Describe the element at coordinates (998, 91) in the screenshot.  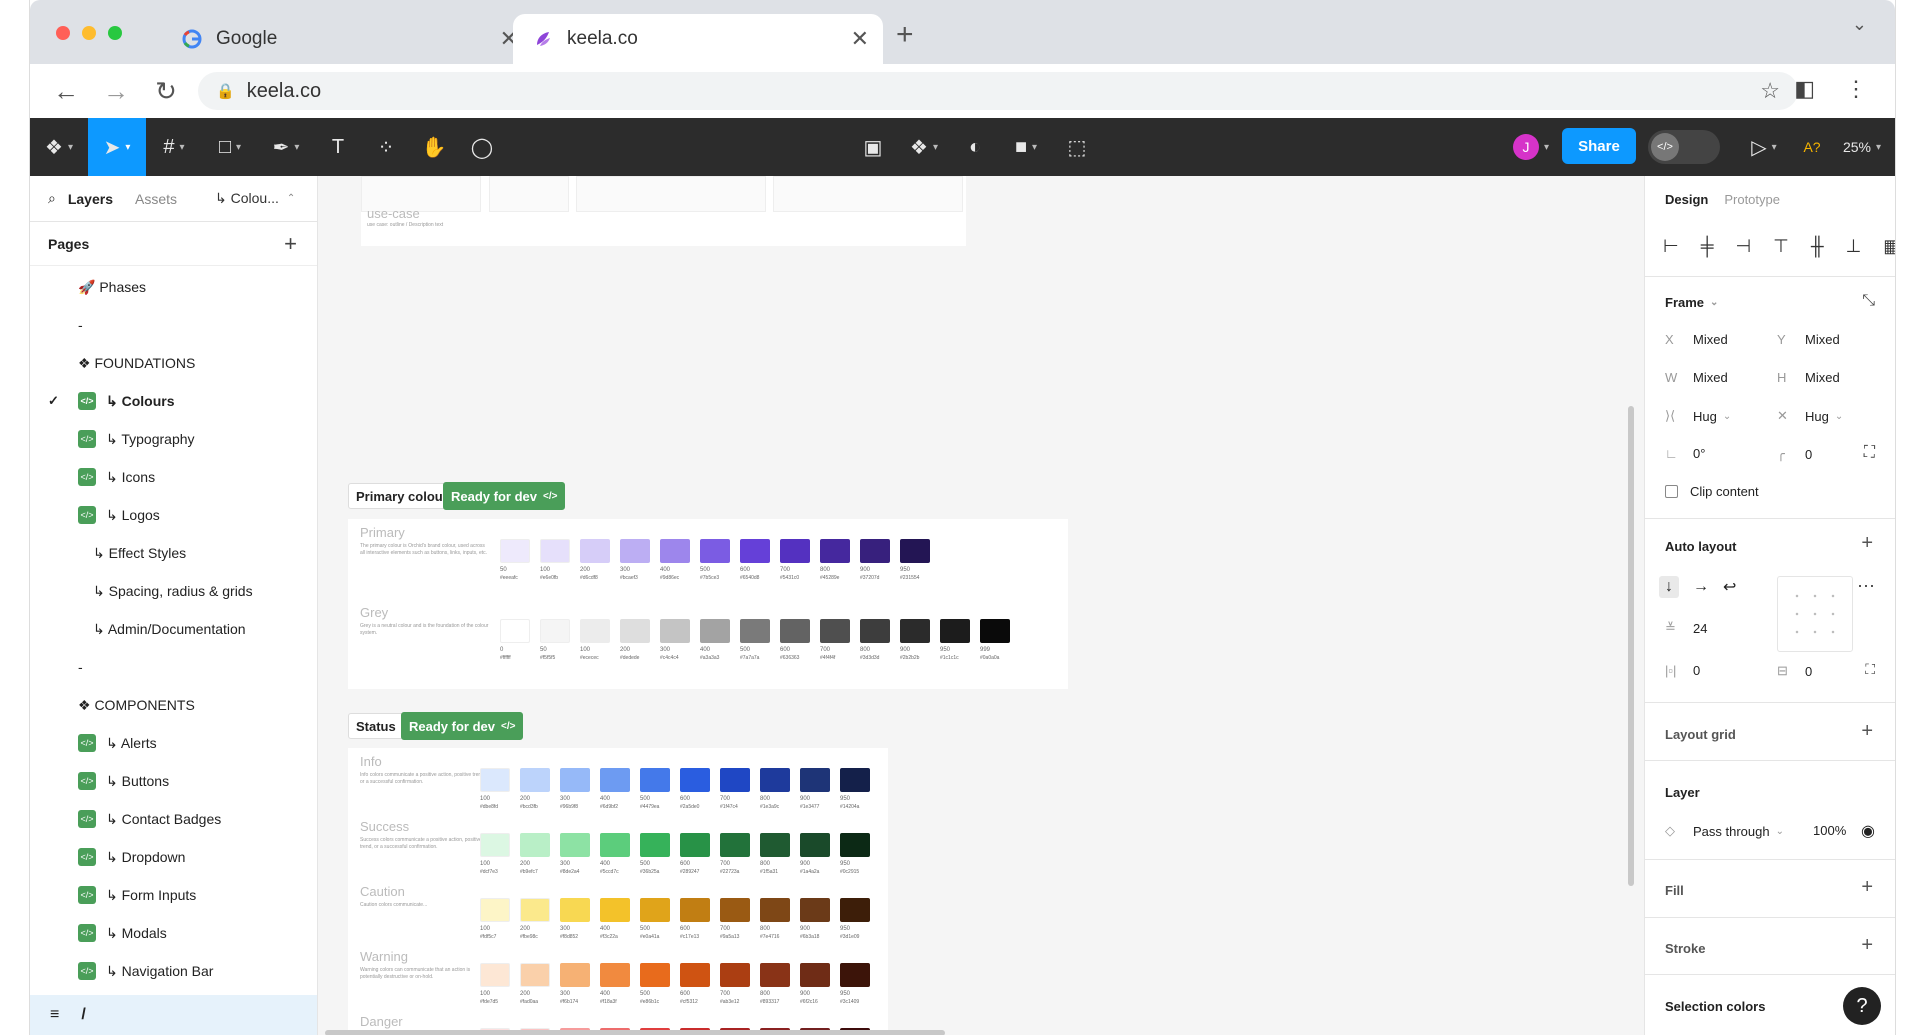
I see `url-field: 🔒 keela.co ☆` at that location.